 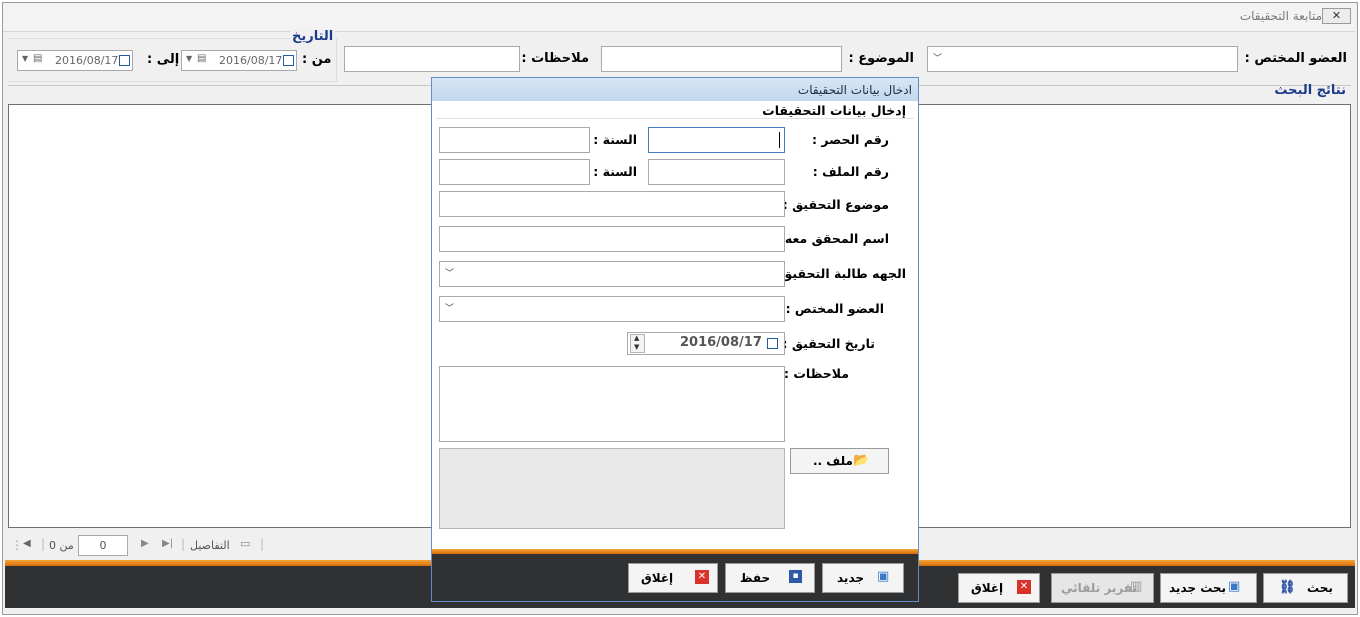 I want to click on record-position-input: 0, so click(x=103, y=545).